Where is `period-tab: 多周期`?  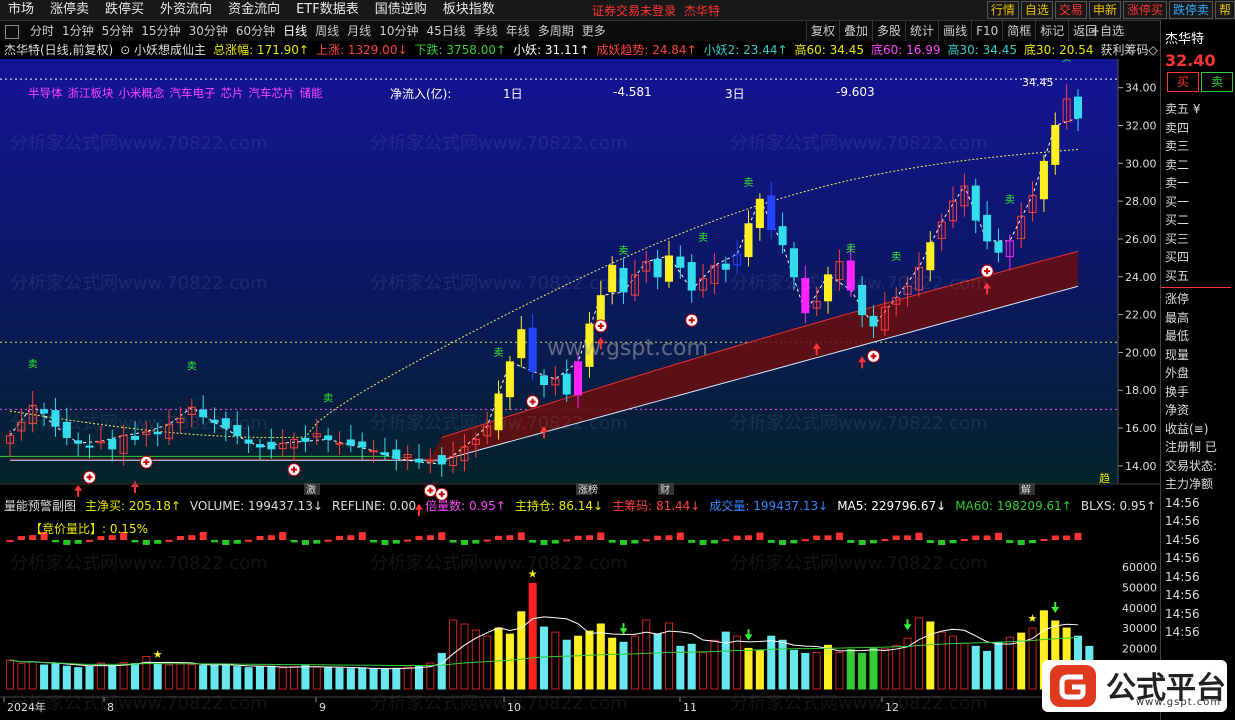
period-tab: 多周期 is located at coordinates (556, 31).